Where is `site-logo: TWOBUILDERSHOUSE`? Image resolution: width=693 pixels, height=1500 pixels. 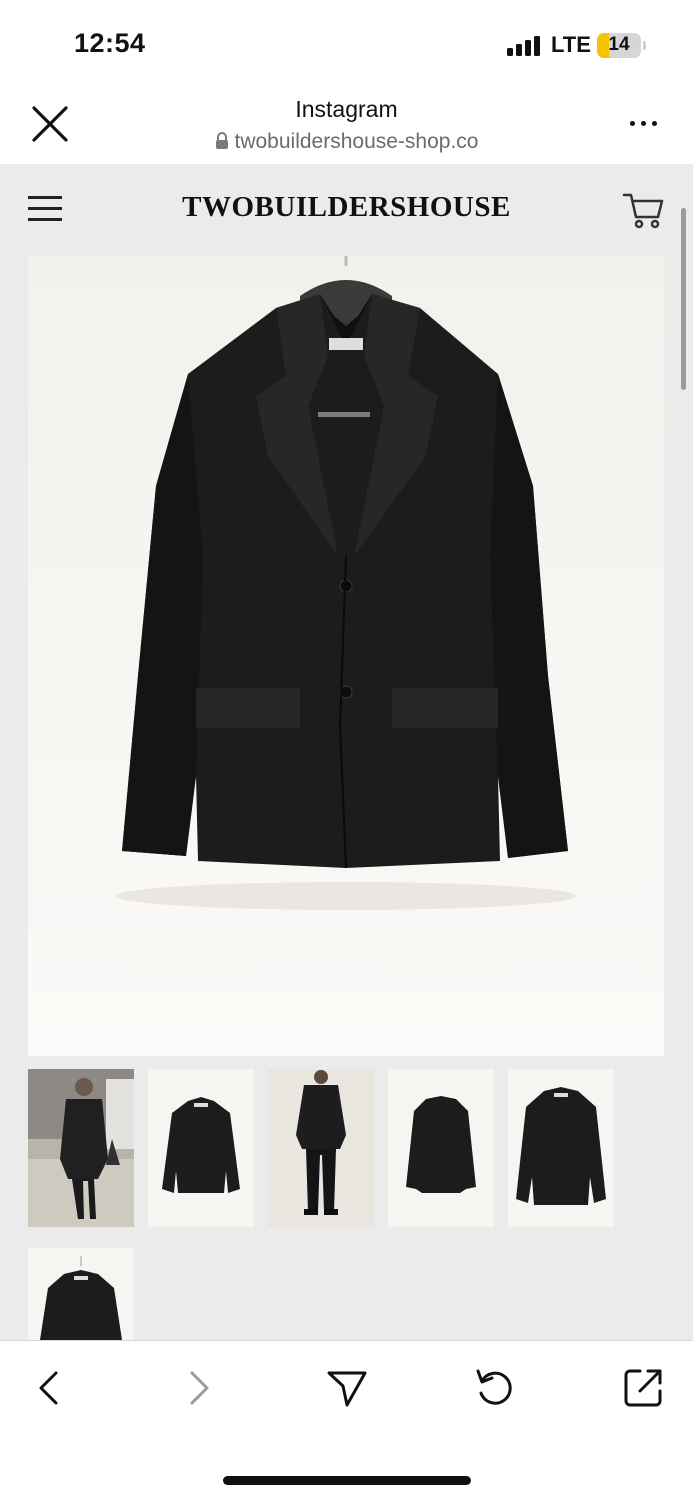
site-logo: TWOBUILDERSHOUSE is located at coordinates (346, 207).